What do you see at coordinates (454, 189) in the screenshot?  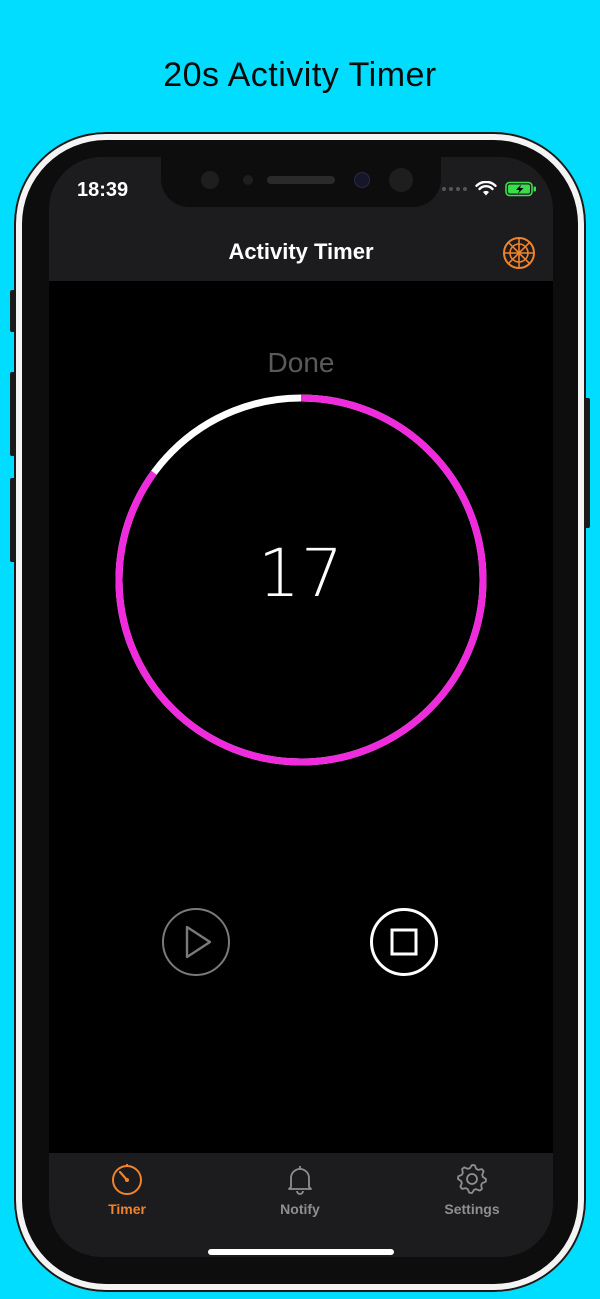 I see `signal-dots-icon` at bounding box center [454, 189].